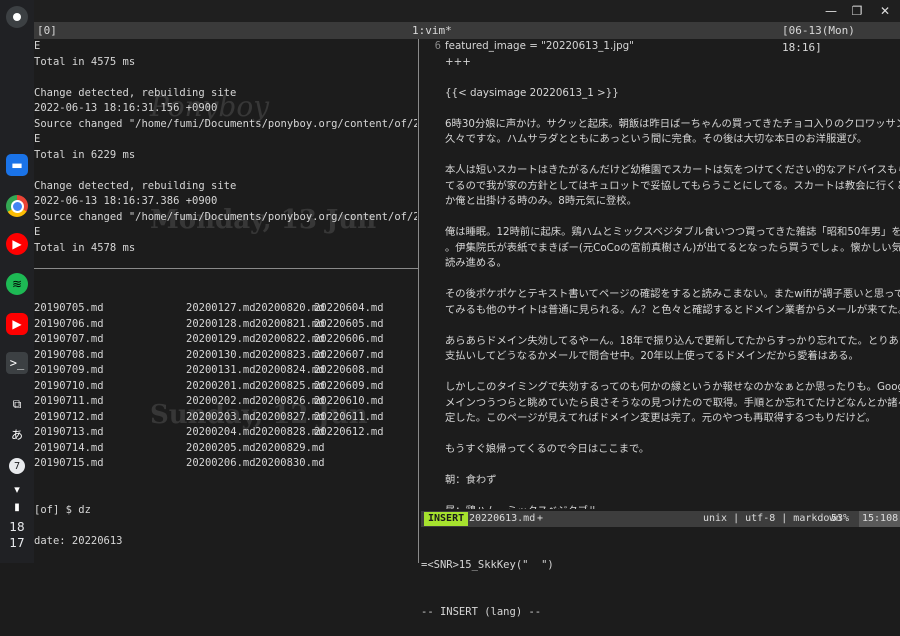 The image size is (900, 636). I want to click on editor-line: 6 featured_image = "20220613_1.jpg", so click(660, 47).